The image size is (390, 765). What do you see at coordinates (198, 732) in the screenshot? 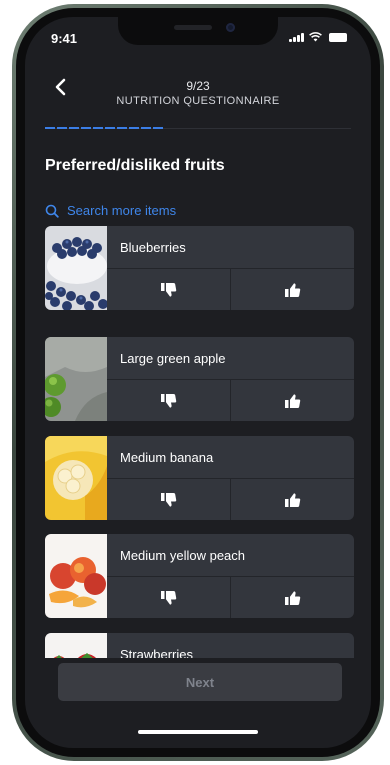
I see `home-indicator` at bounding box center [198, 732].